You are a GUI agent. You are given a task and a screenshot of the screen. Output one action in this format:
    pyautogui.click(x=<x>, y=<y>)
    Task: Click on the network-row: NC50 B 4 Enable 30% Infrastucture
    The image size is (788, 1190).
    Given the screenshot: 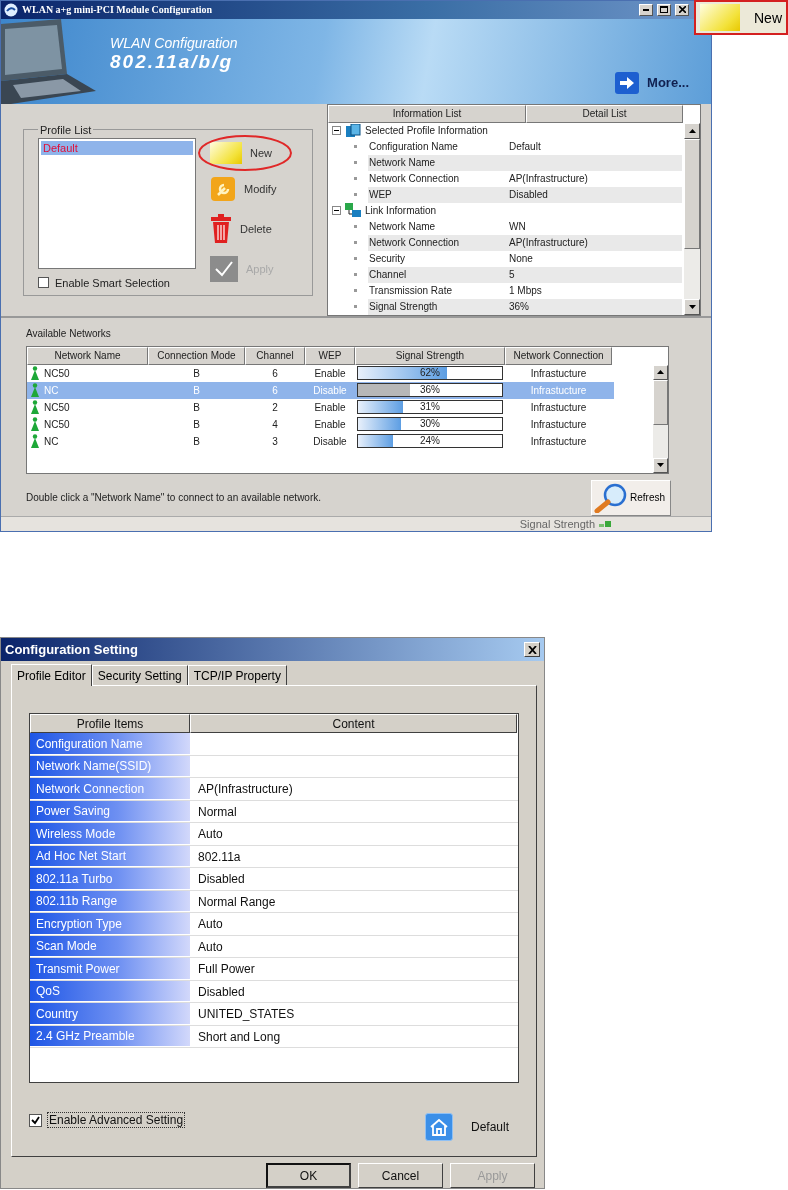 What is the action you would take?
    pyautogui.click(x=320, y=424)
    